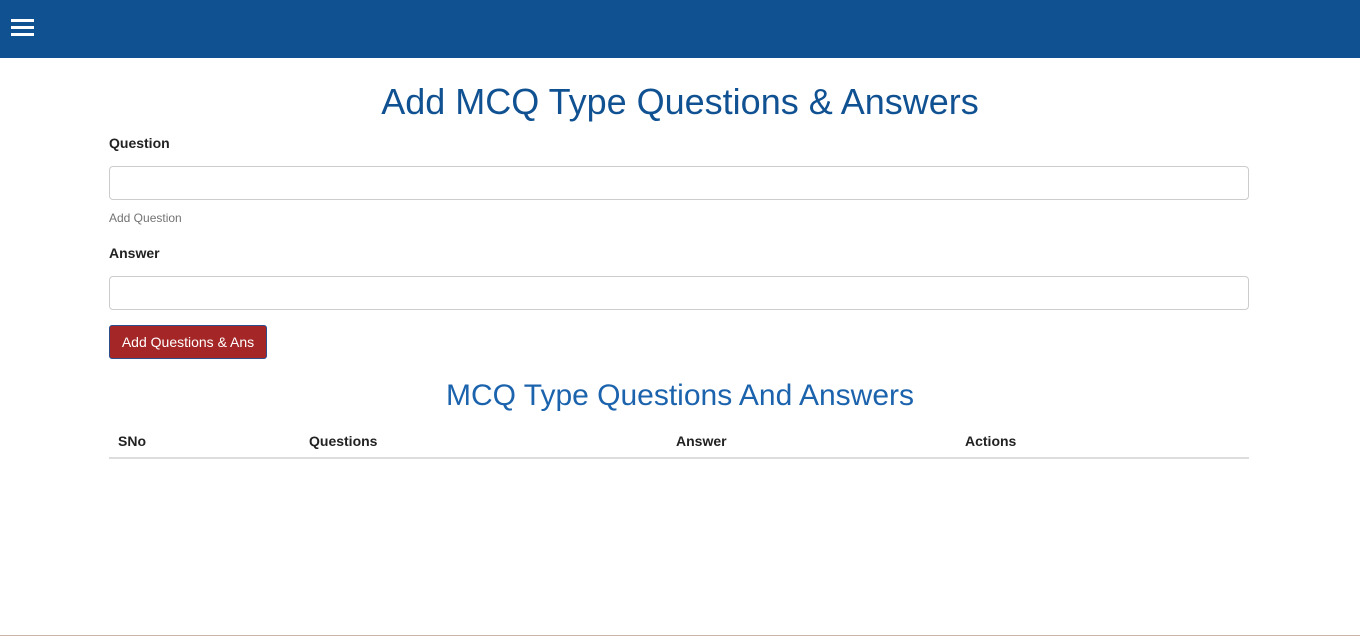  Describe the element at coordinates (134, 253) in the screenshot. I see `answer-label: Answer` at that location.